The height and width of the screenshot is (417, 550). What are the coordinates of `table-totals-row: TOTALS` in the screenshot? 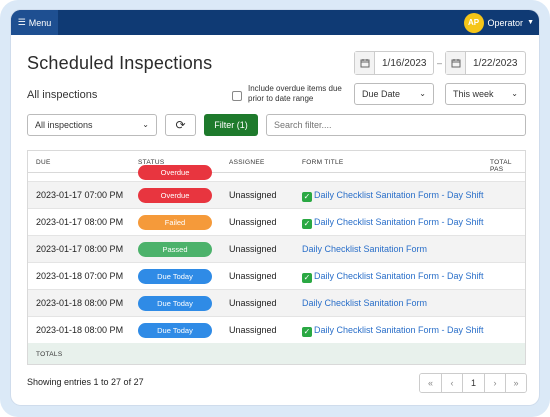 It's located at (276, 353).